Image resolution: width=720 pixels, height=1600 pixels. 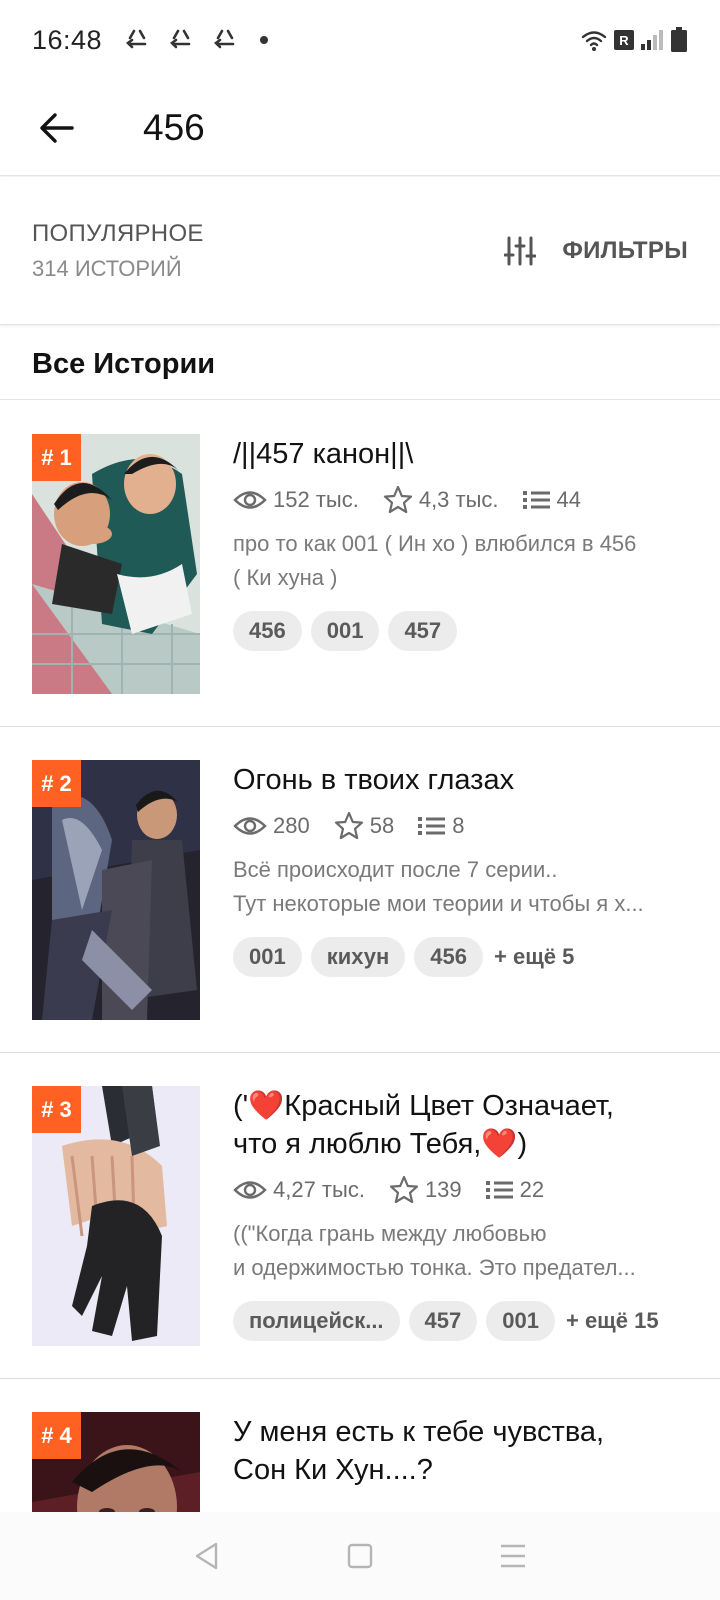 I want to click on filters-button: ФИЛЬТРЫ, so click(x=596, y=251).